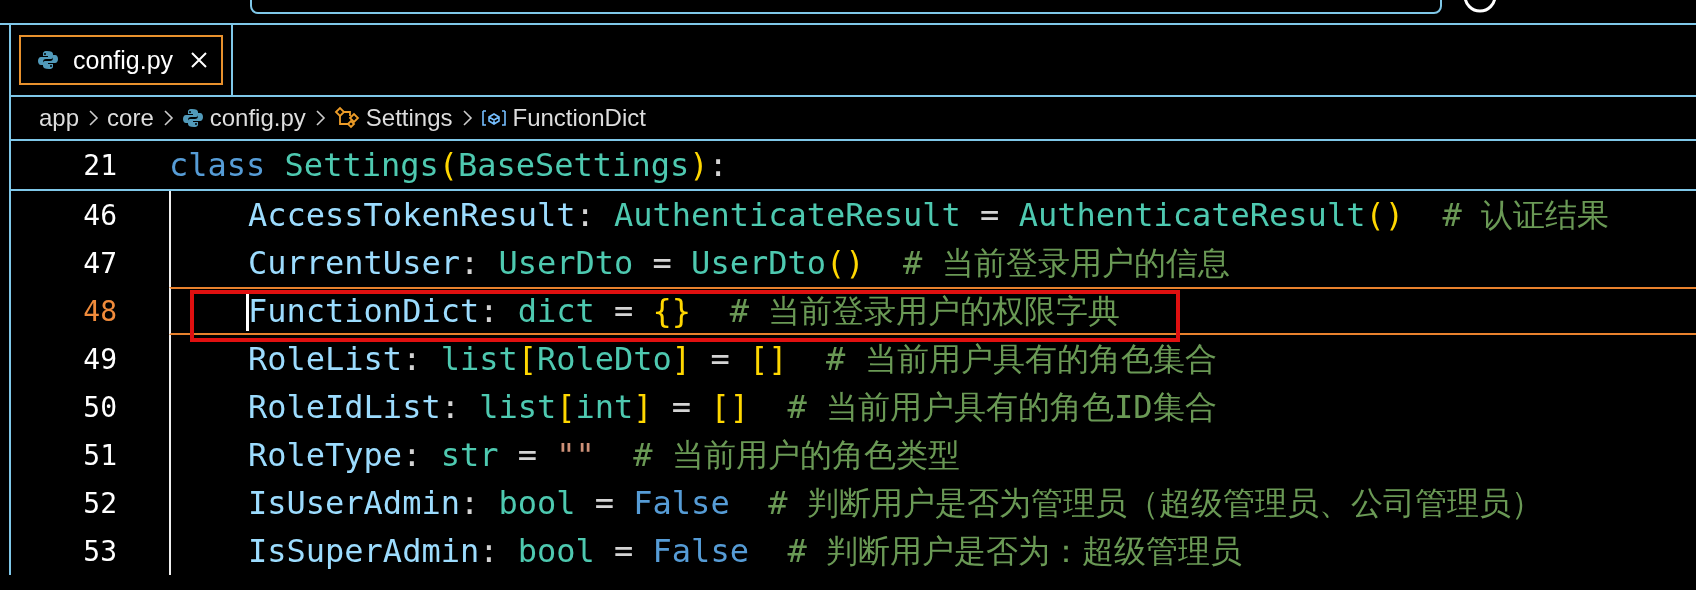 This screenshot has height=590, width=1696. I want to click on code-line: RoleIdList: list[int] = [] # 当前用户具有的角色ID集合, so click(732, 407).